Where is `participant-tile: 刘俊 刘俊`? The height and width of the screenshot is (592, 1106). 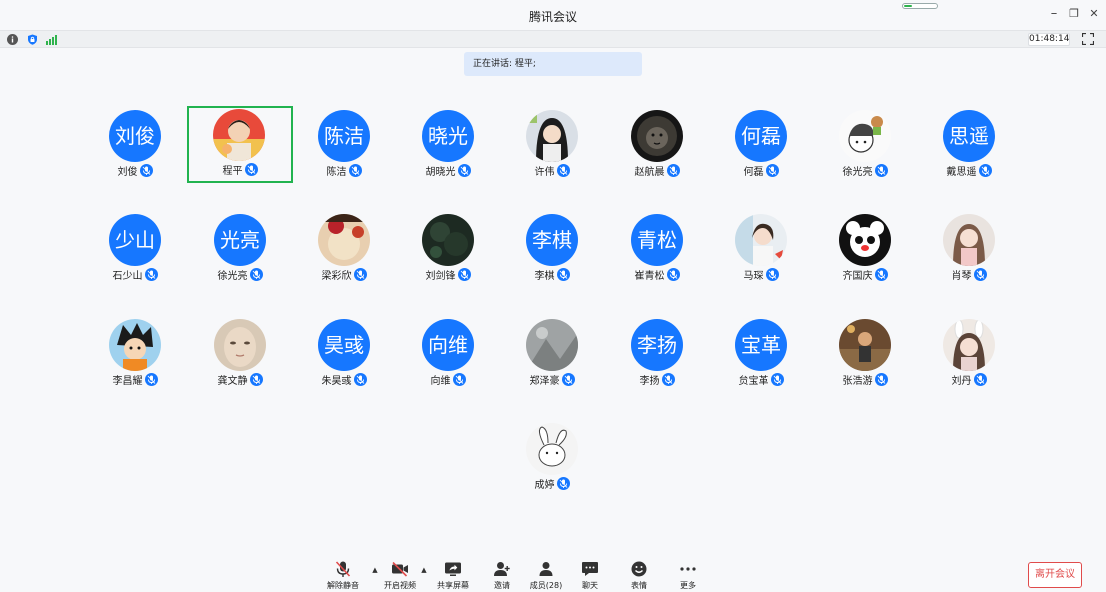
participant-tile: 刘俊 刘俊 is located at coordinates (135, 146).